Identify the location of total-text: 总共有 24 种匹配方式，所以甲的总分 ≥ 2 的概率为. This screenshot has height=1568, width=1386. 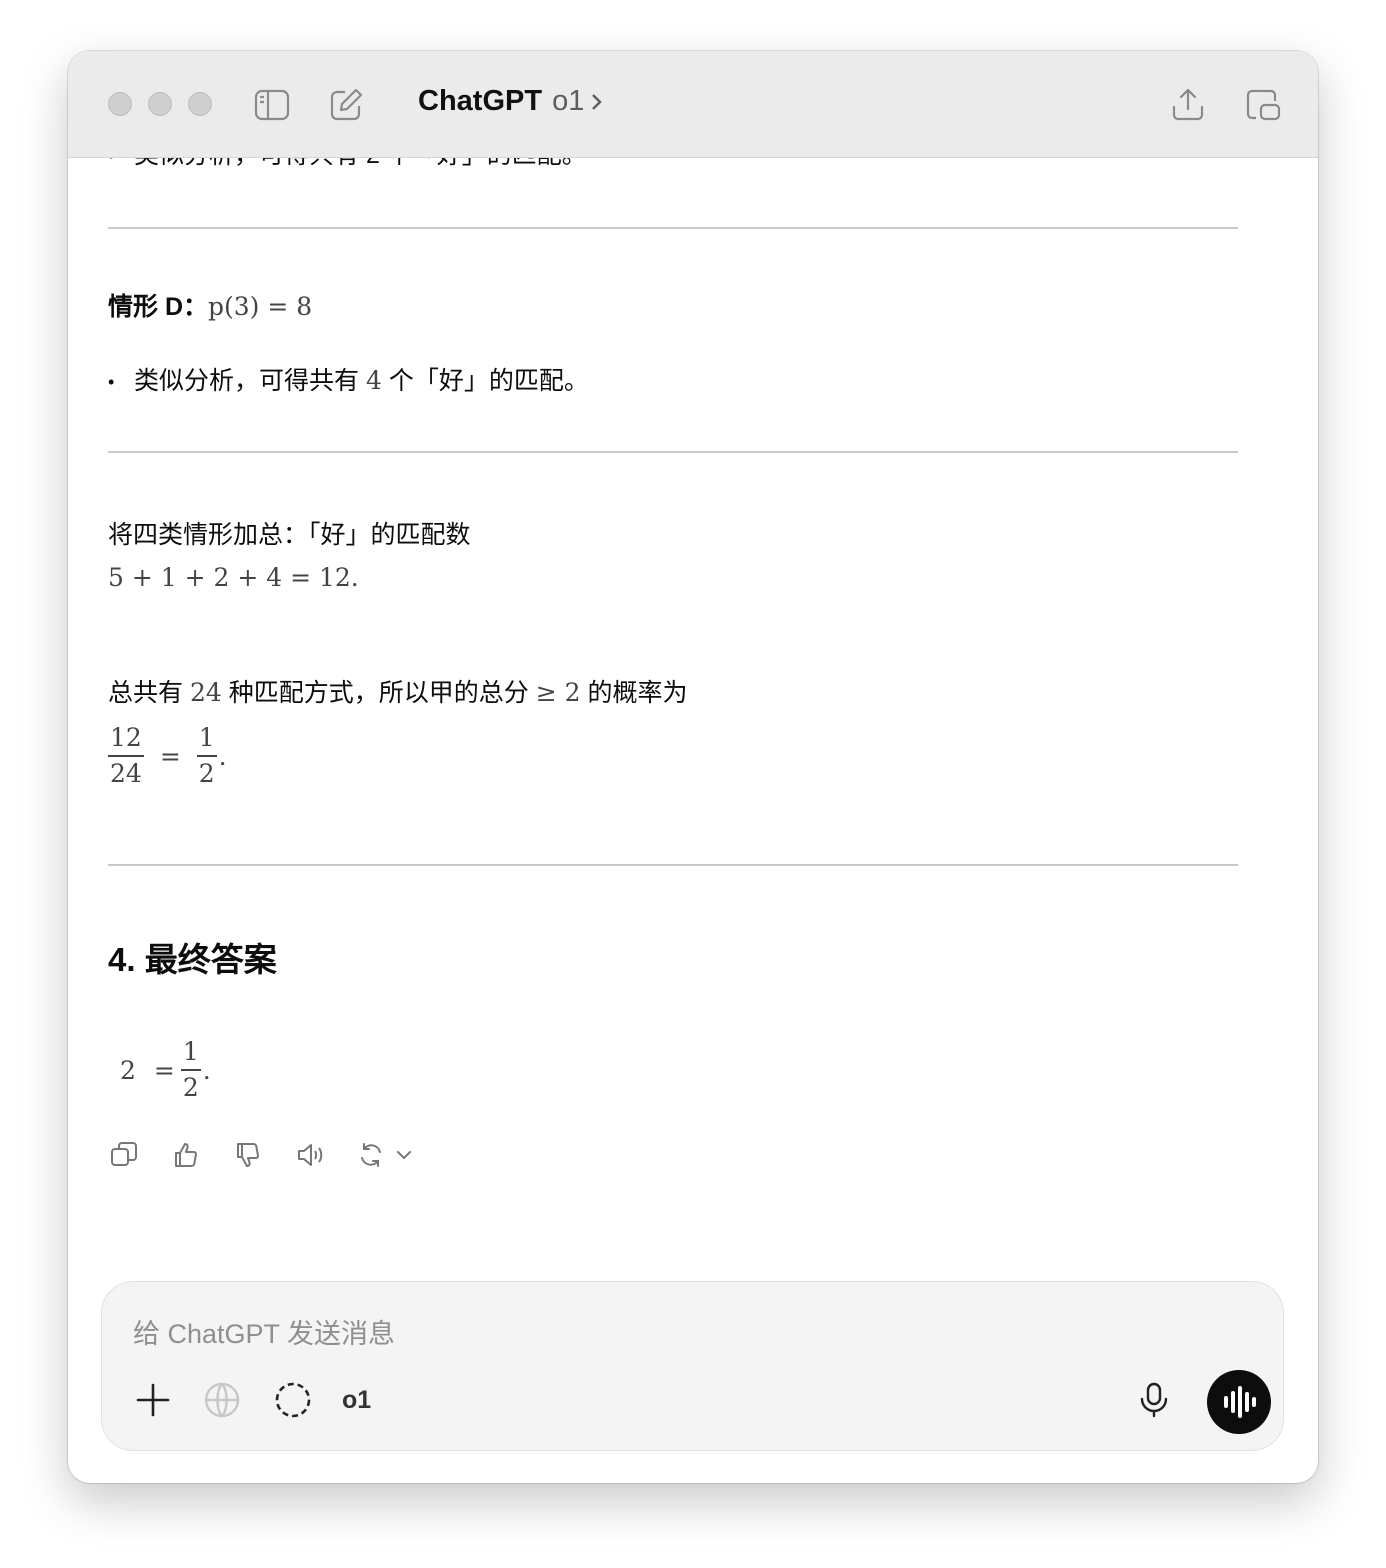
(398, 692).